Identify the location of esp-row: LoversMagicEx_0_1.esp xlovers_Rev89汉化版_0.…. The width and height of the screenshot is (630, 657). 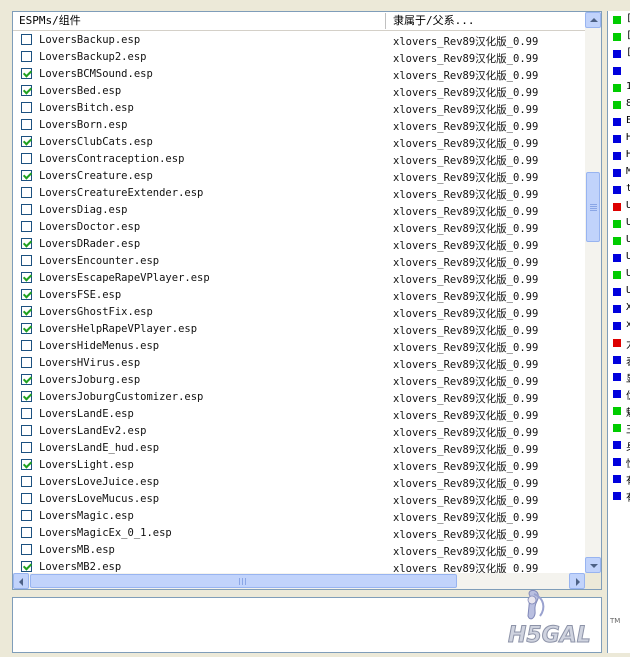
(299, 533).